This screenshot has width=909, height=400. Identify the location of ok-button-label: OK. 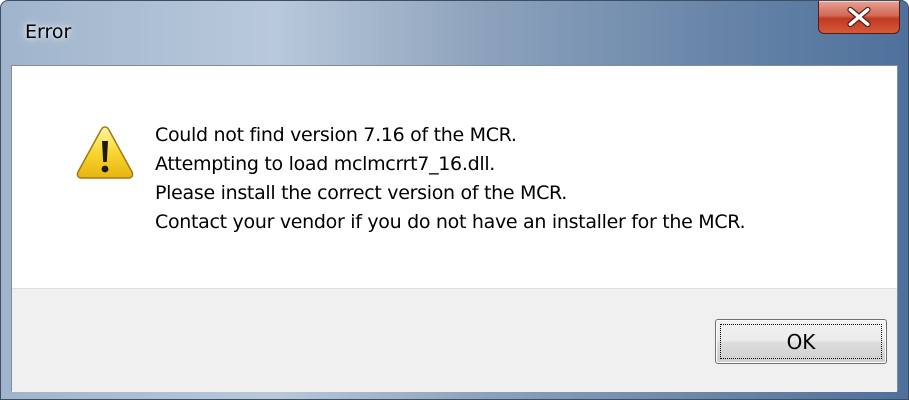
(801, 341).